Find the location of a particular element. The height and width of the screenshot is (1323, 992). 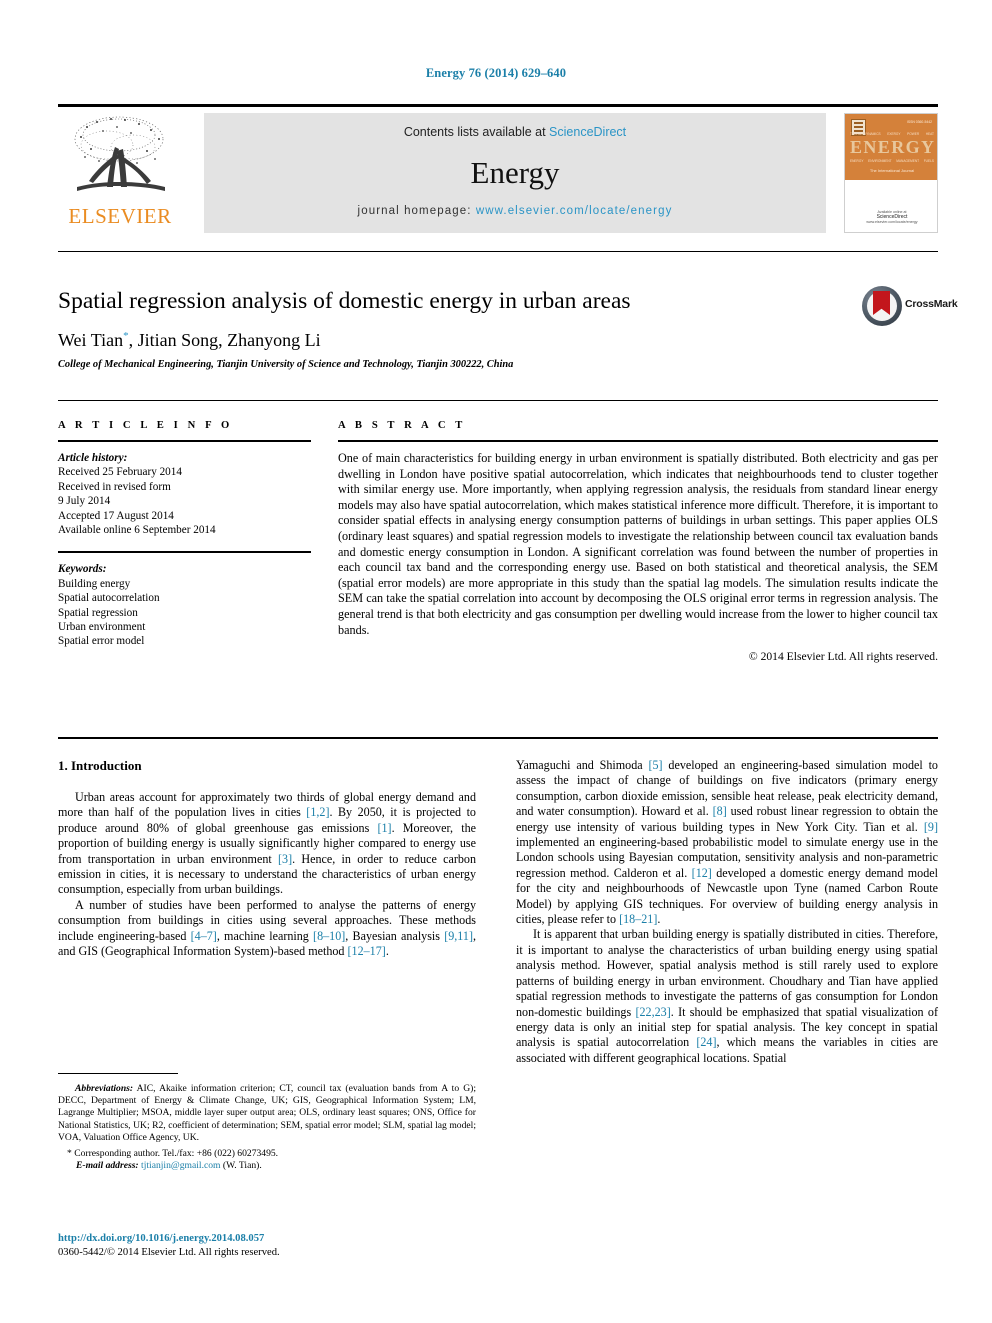

elsevier-tree-icon is located at coordinates (119, 153).